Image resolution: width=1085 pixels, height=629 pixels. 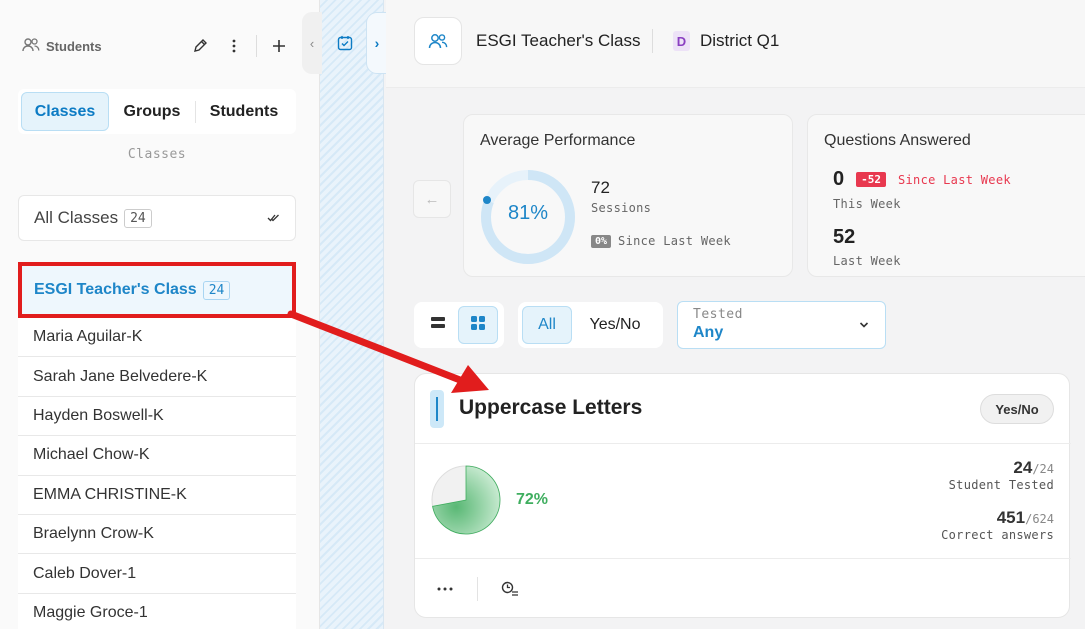 I want to click on edit-pencil-icon, so click(x=200, y=46).